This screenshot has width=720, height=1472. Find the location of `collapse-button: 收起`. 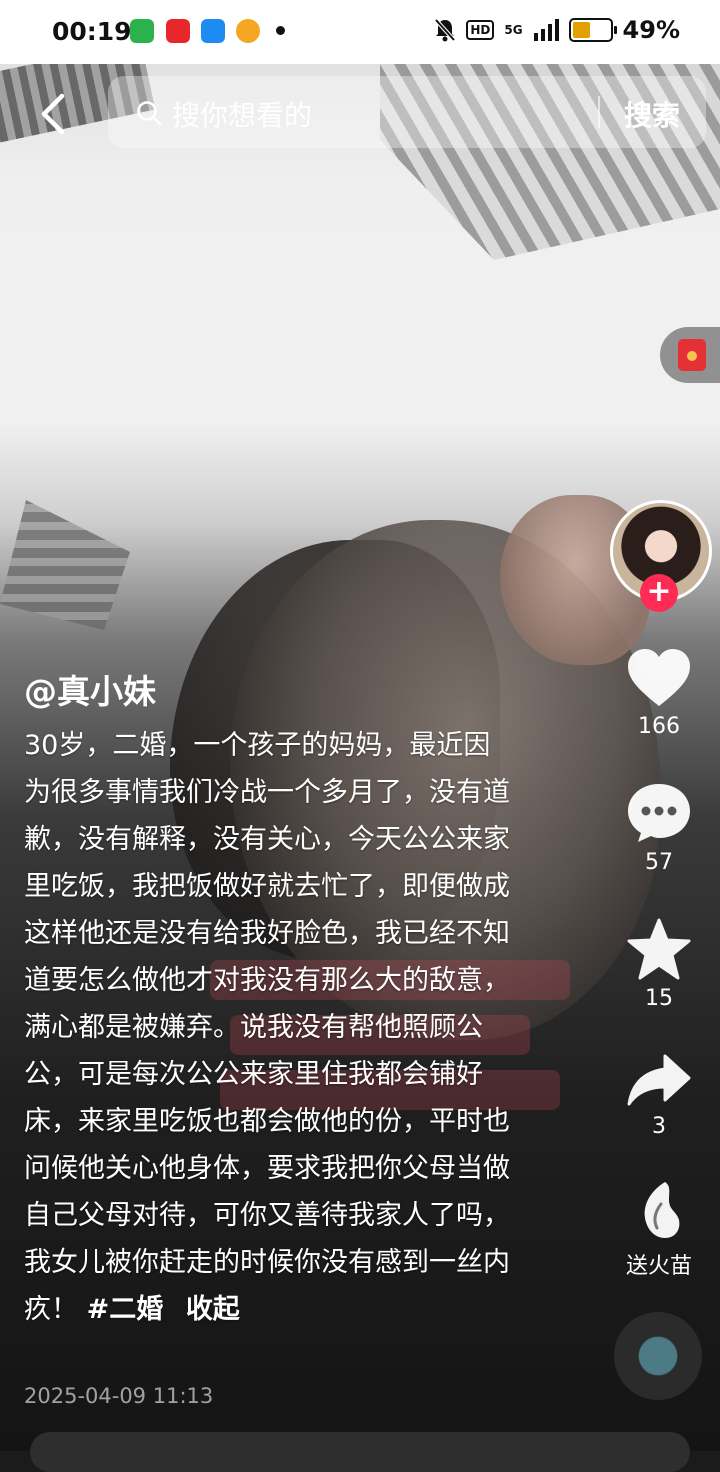

collapse-button: 收起 is located at coordinates (213, 1309).